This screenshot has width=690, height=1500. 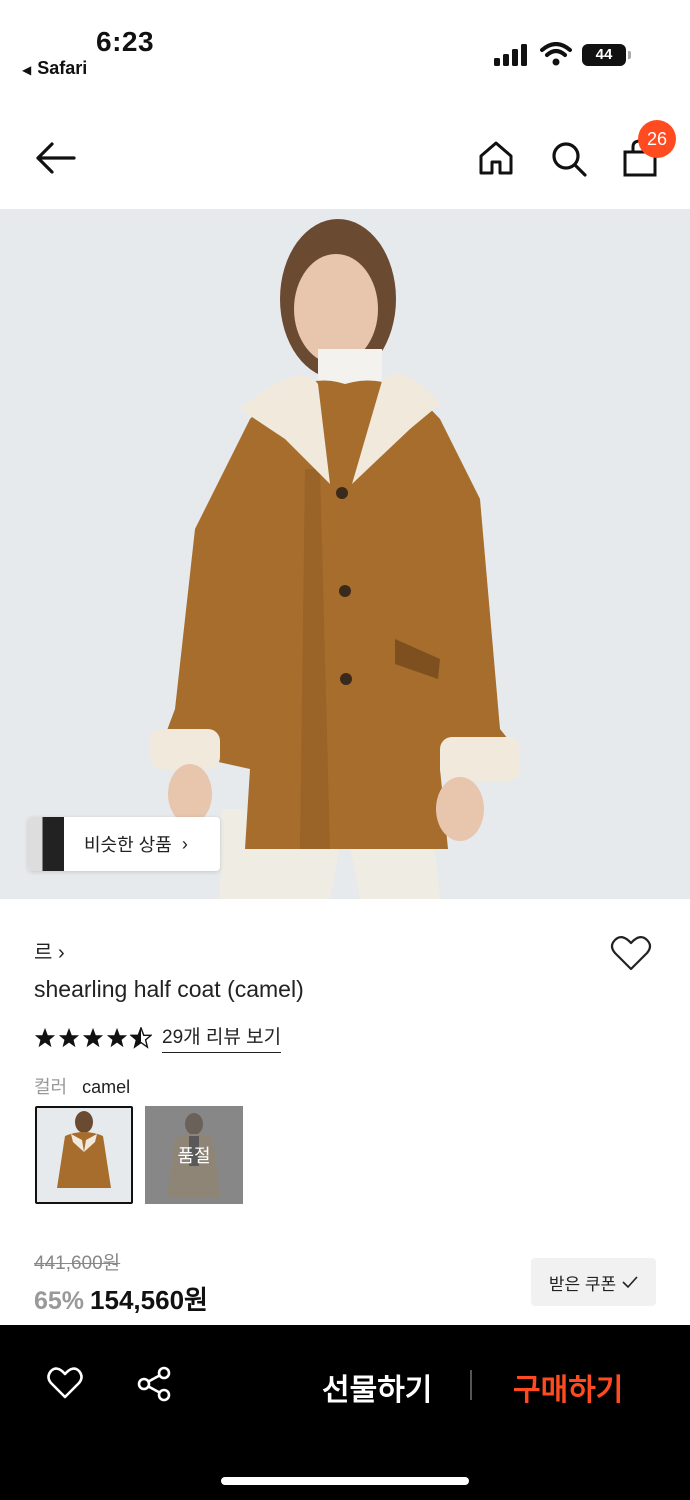 What do you see at coordinates (345, 1412) in the screenshot?
I see `bottom-action-bar` at bounding box center [345, 1412].